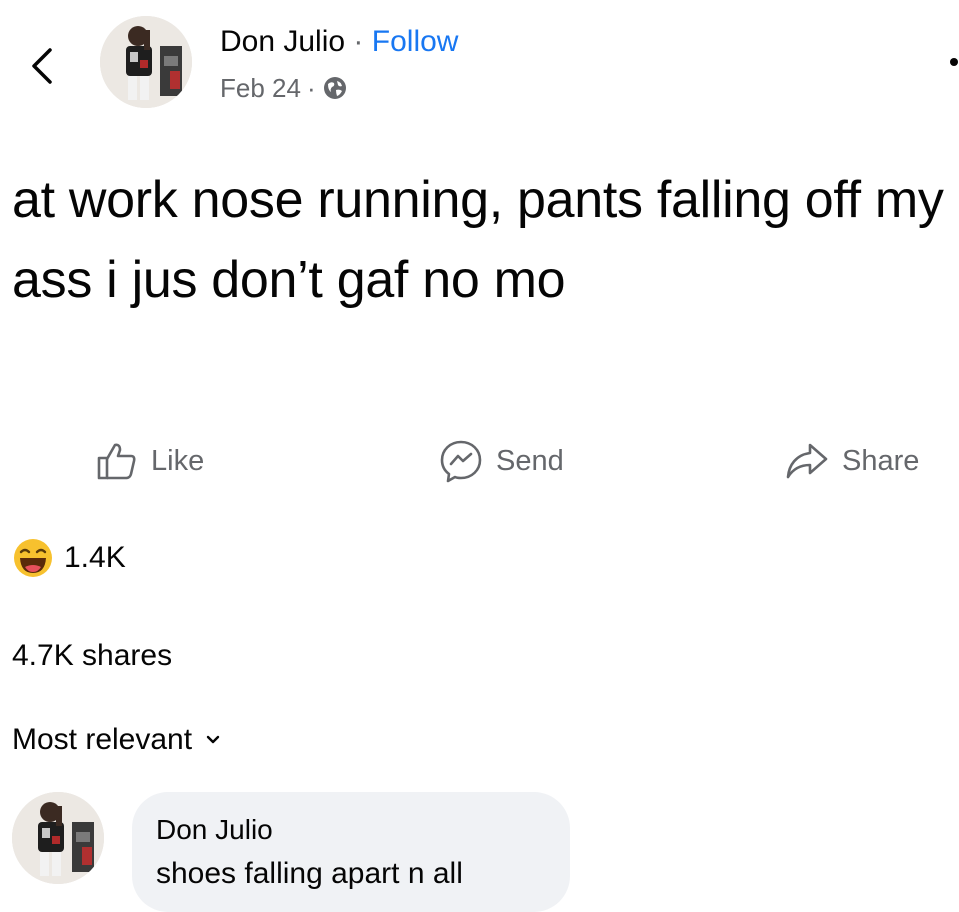 This screenshot has width=959, height=912. I want to click on like-label: Like, so click(178, 460).